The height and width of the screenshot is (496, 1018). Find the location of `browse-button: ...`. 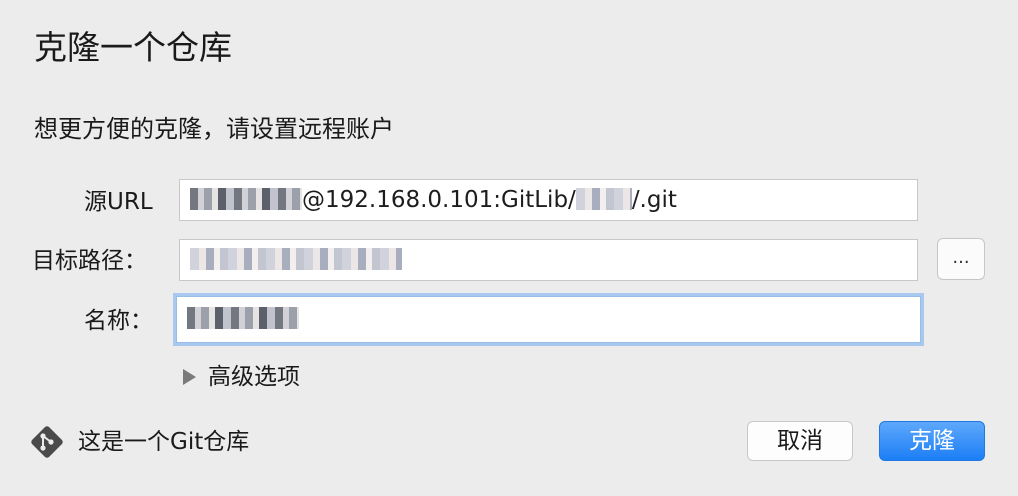

browse-button: ... is located at coordinates (961, 259).